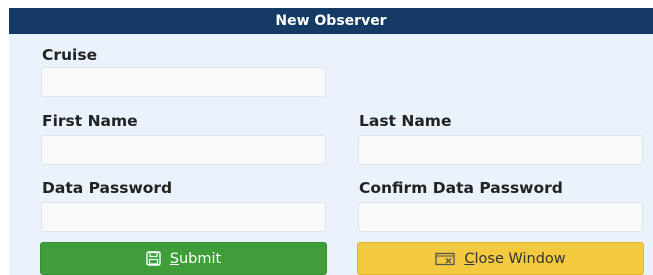 The image size is (653, 275). I want to click on submit-button-label: Submit, so click(195, 258).